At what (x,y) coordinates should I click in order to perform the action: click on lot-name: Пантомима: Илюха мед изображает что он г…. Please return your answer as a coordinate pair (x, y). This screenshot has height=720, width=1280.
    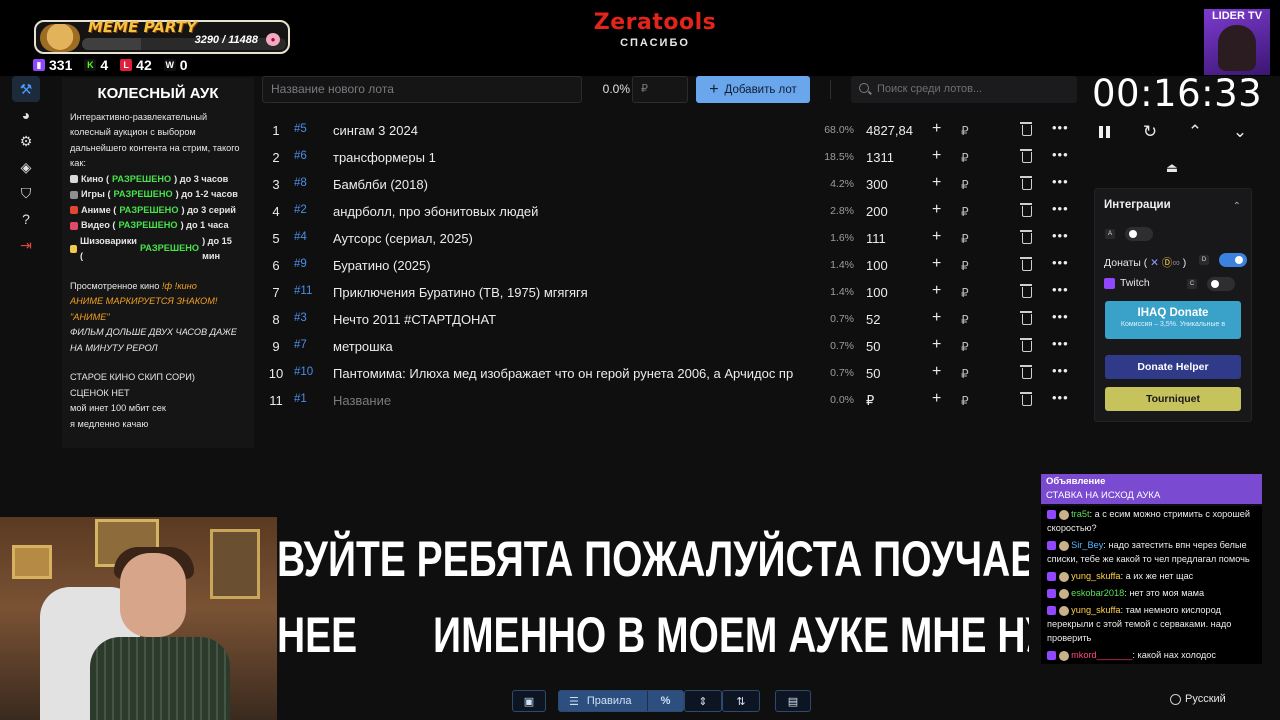
    Looking at the image, I should click on (570, 373).